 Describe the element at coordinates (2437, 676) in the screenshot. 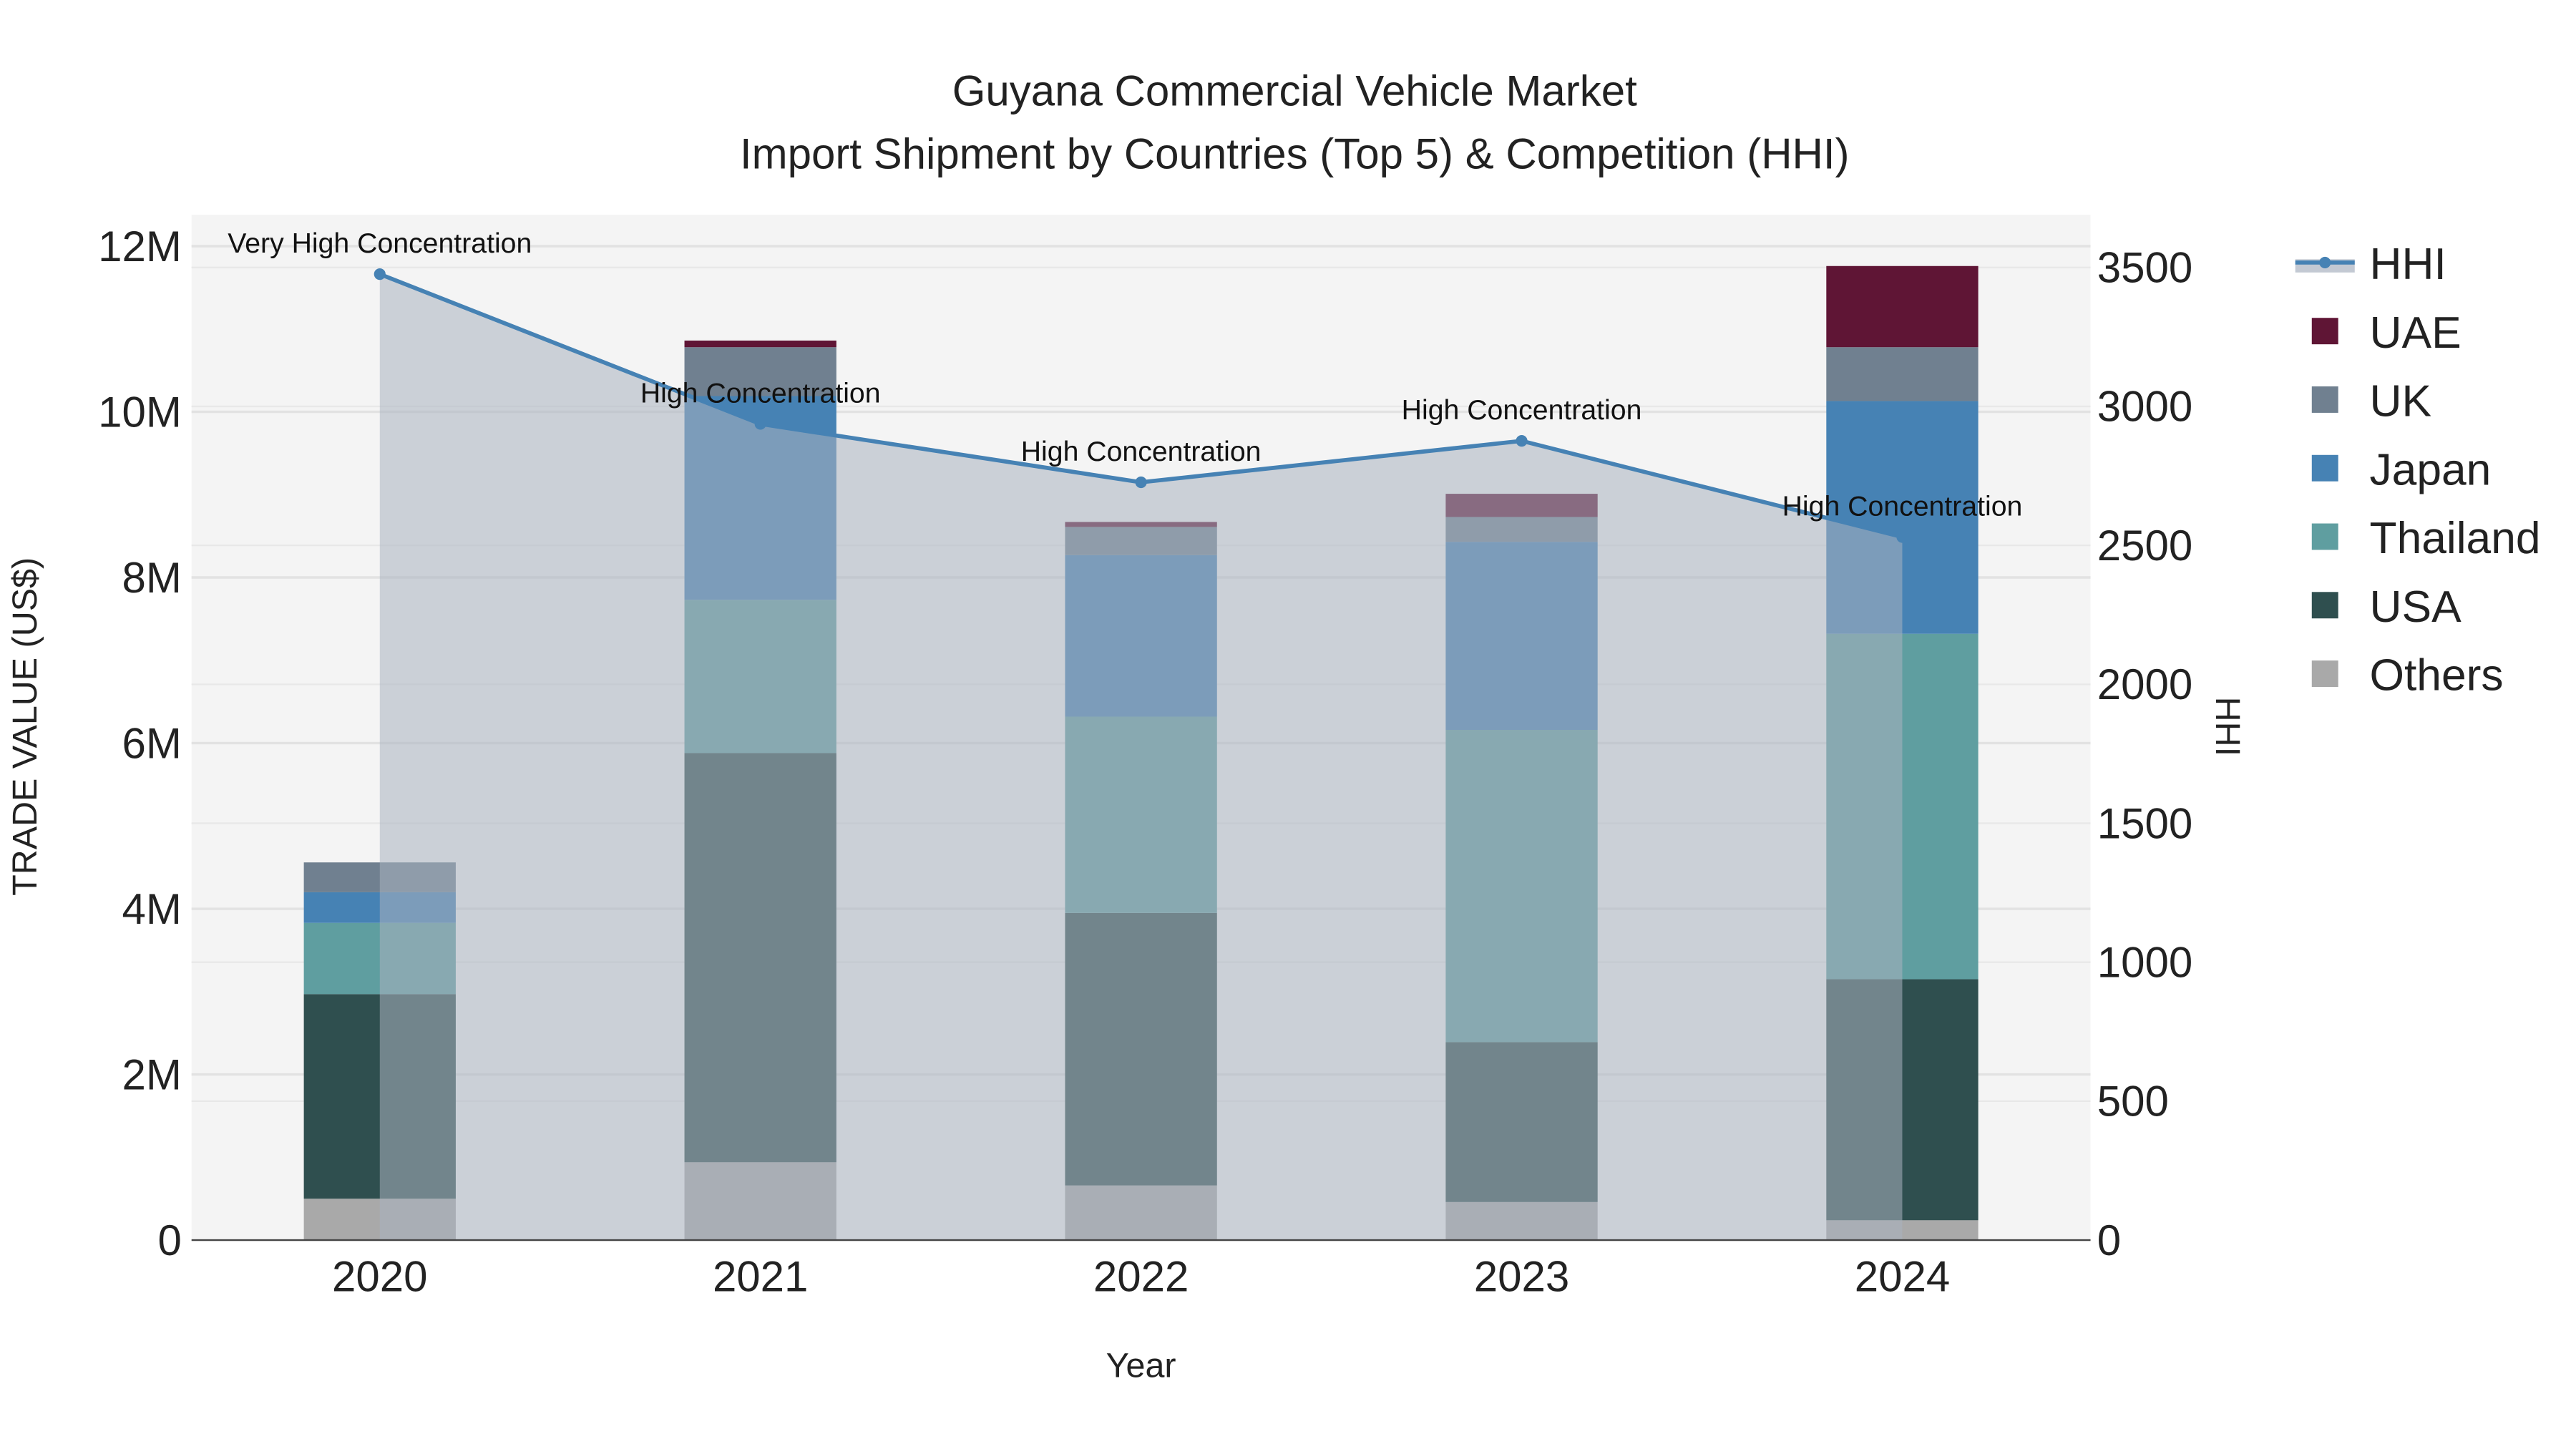

I see `legend-label-others: Others` at that location.